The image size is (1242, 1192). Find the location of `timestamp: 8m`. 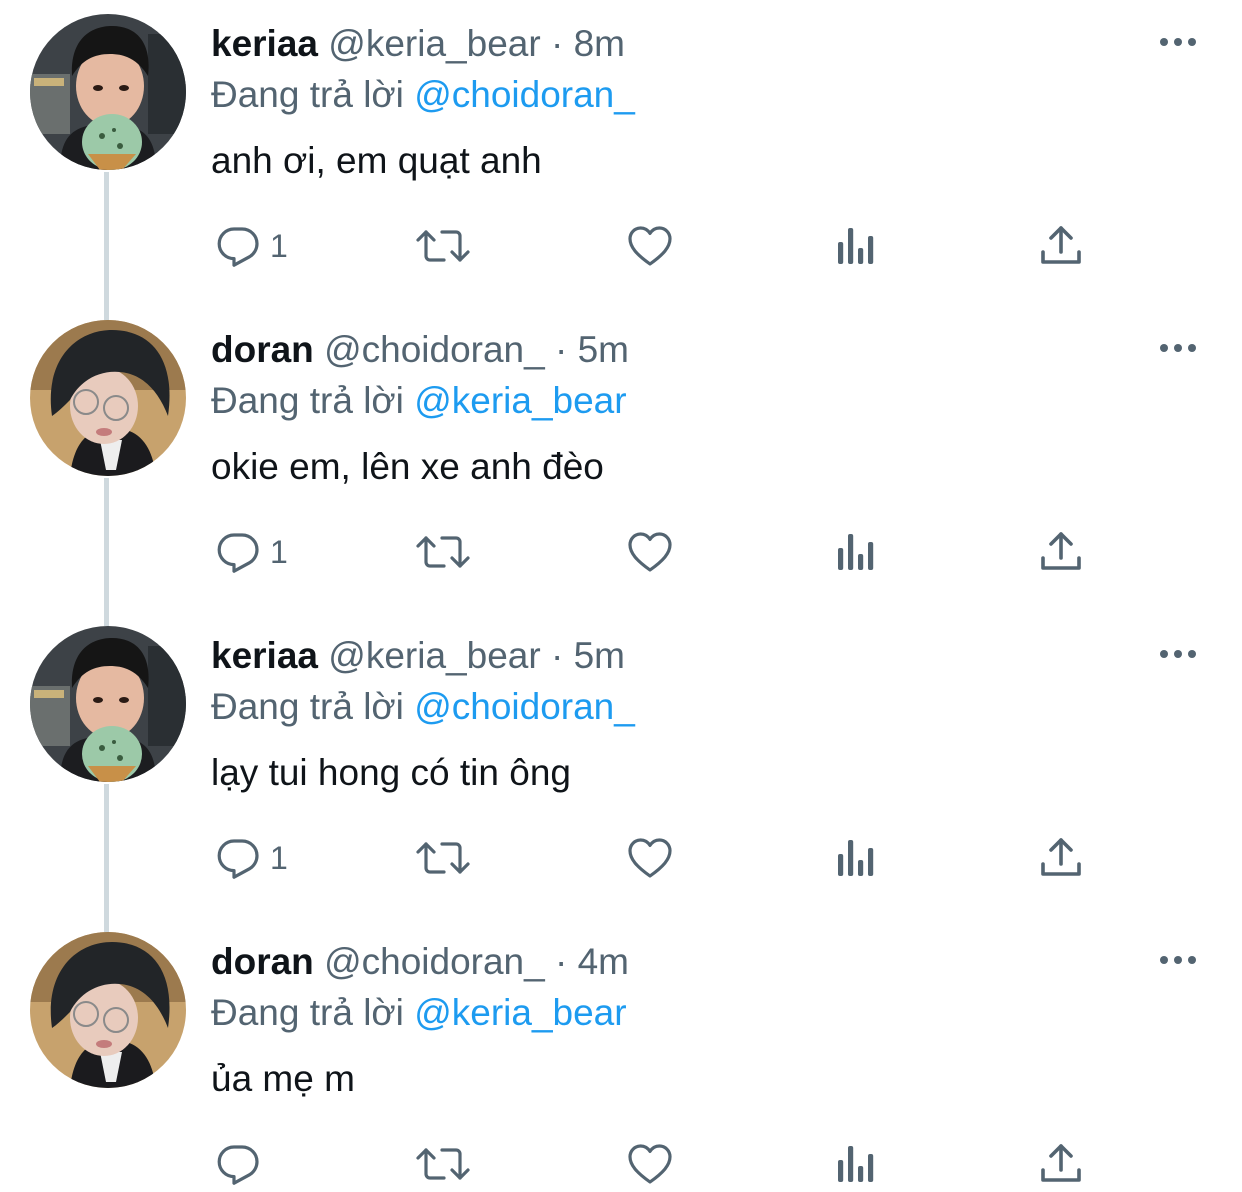

timestamp: 8m is located at coordinates (599, 43).